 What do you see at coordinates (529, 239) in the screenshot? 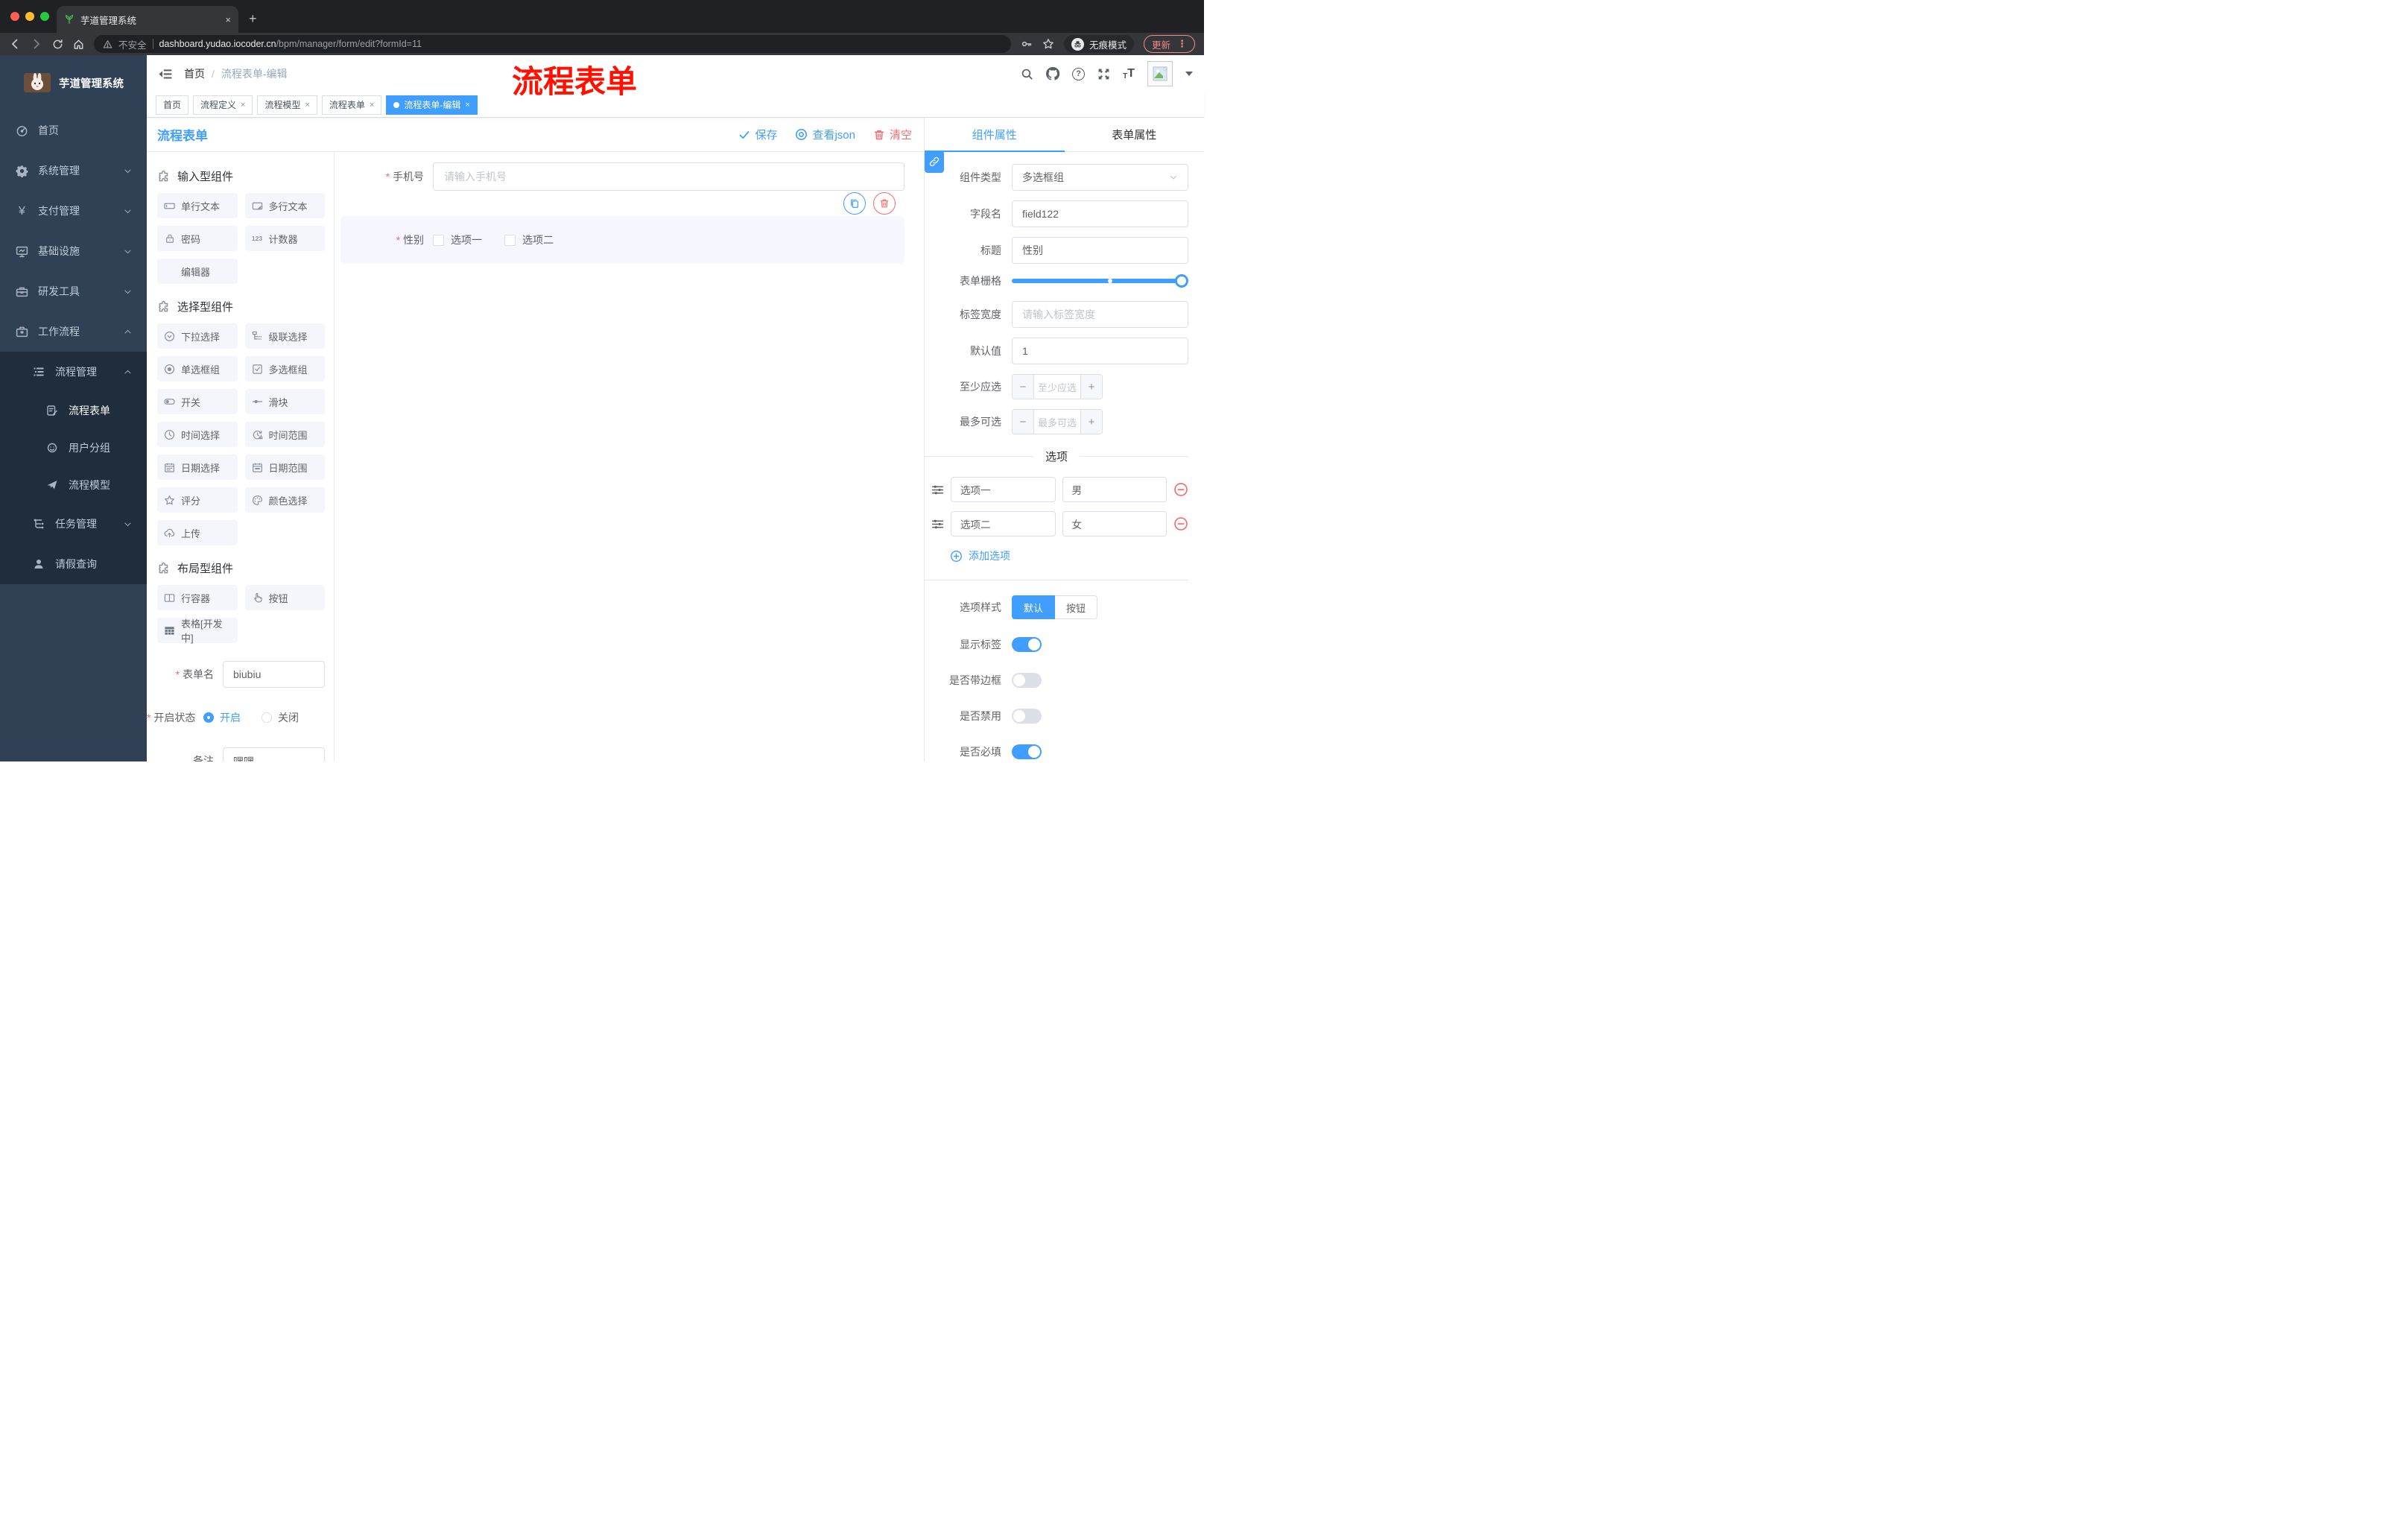
I see `gender-option-2: 选项二` at bounding box center [529, 239].